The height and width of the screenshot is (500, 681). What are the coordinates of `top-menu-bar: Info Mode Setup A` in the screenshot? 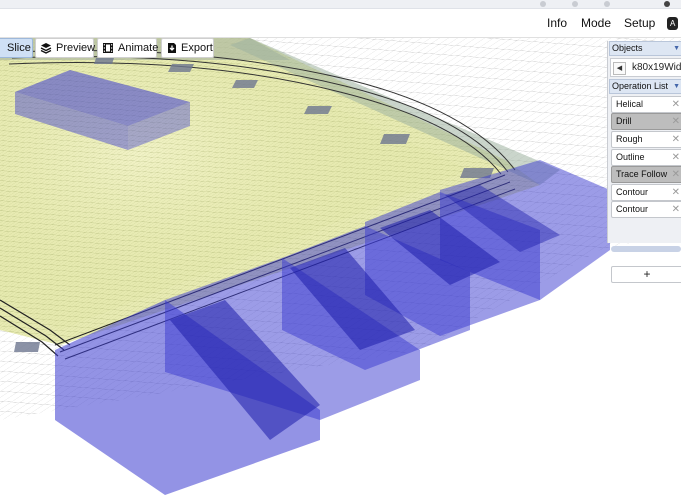 It's located at (340, 23).